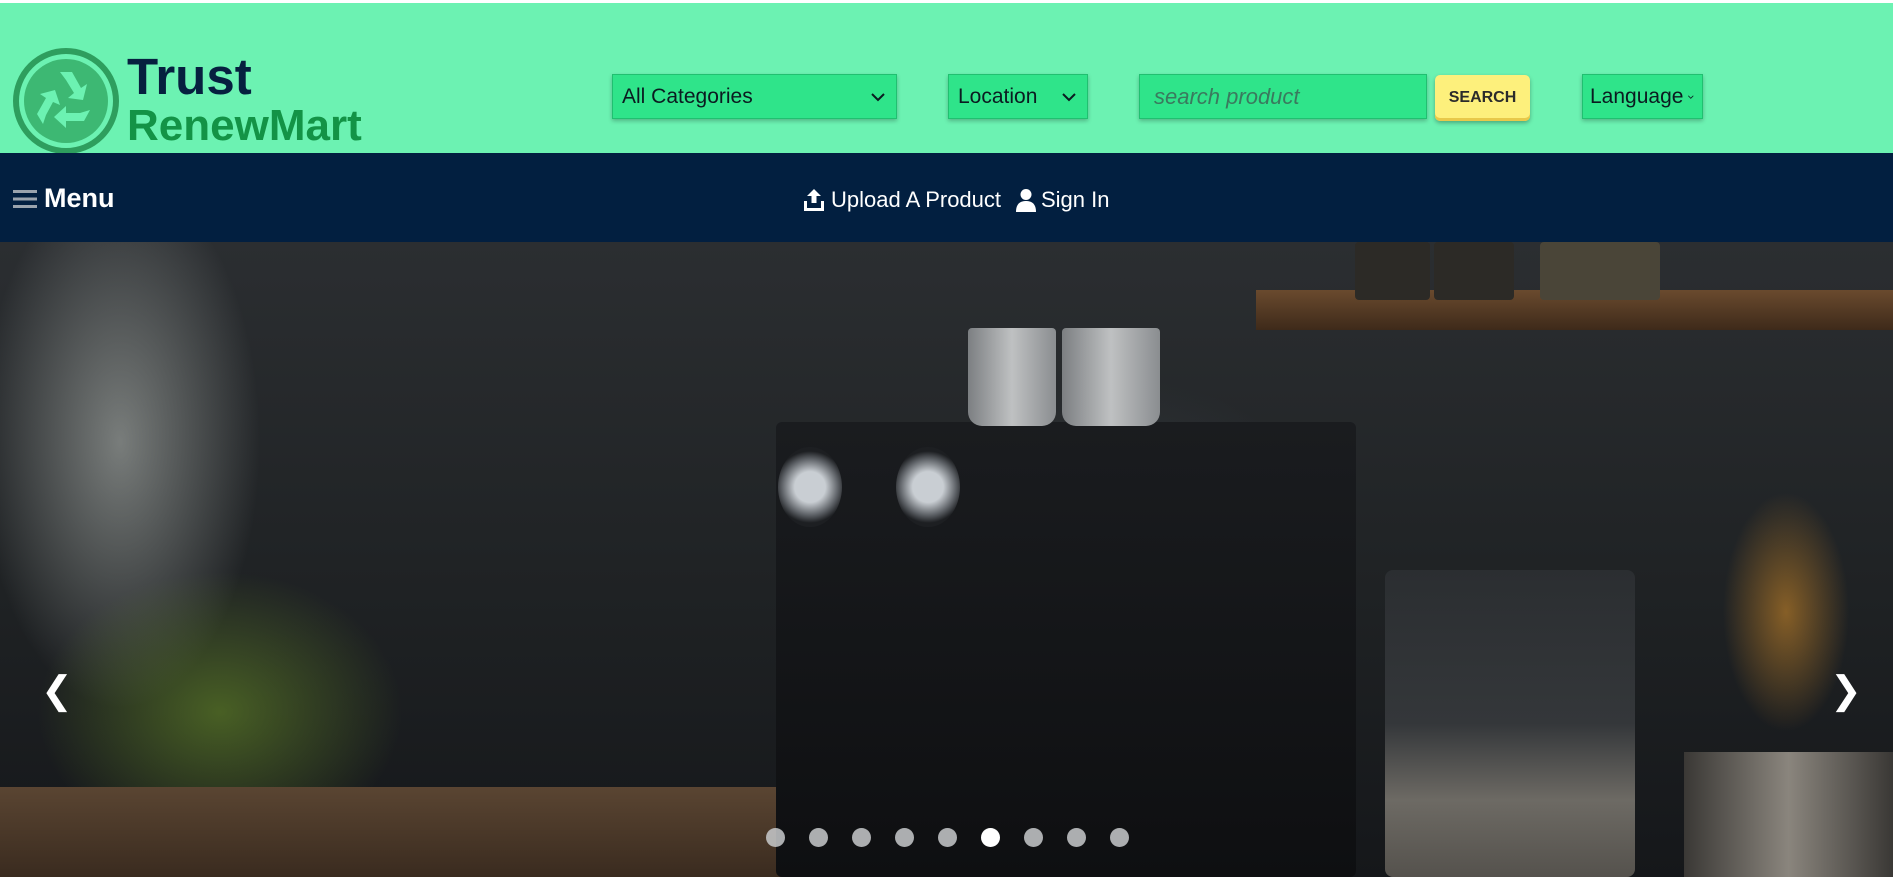  I want to click on brand-name: Trust RenewMart, so click(244, 99).